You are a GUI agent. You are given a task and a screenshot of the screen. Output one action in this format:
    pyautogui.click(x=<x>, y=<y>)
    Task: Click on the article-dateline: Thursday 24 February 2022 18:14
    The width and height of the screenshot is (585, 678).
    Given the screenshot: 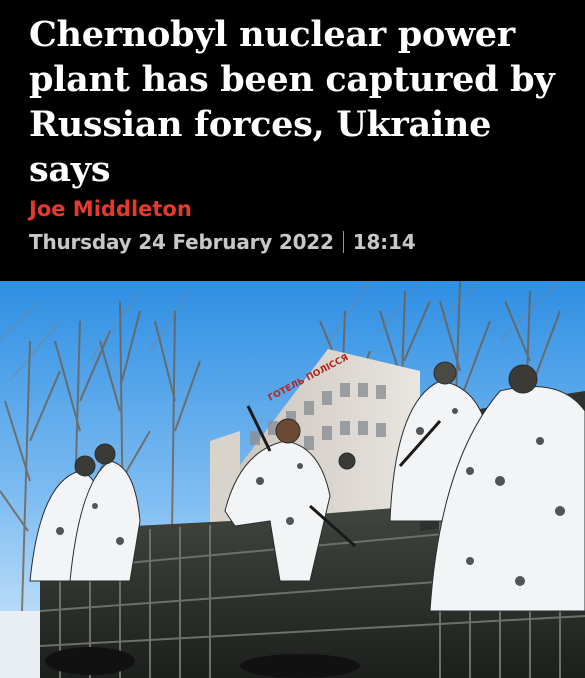 What is the action you would take?
    pyautogui.click(x=222, y=242)
    